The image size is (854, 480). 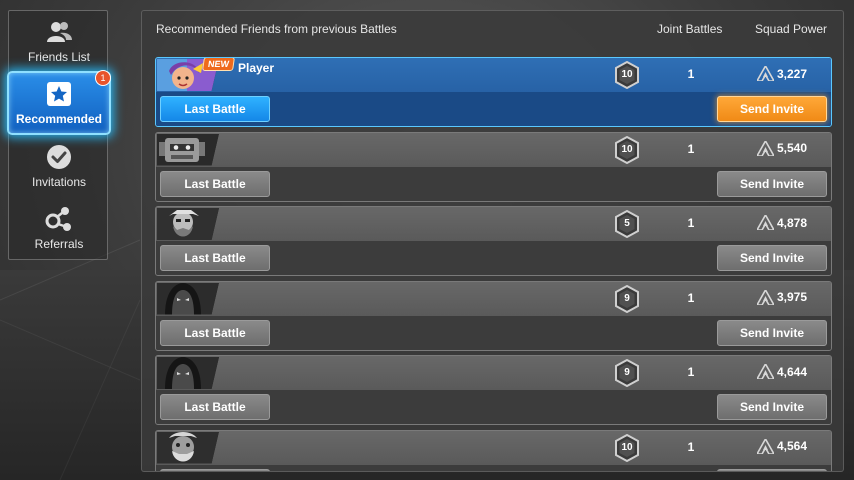 I want to click on squad-power-value: 4,564, so click(x=792, y=446).